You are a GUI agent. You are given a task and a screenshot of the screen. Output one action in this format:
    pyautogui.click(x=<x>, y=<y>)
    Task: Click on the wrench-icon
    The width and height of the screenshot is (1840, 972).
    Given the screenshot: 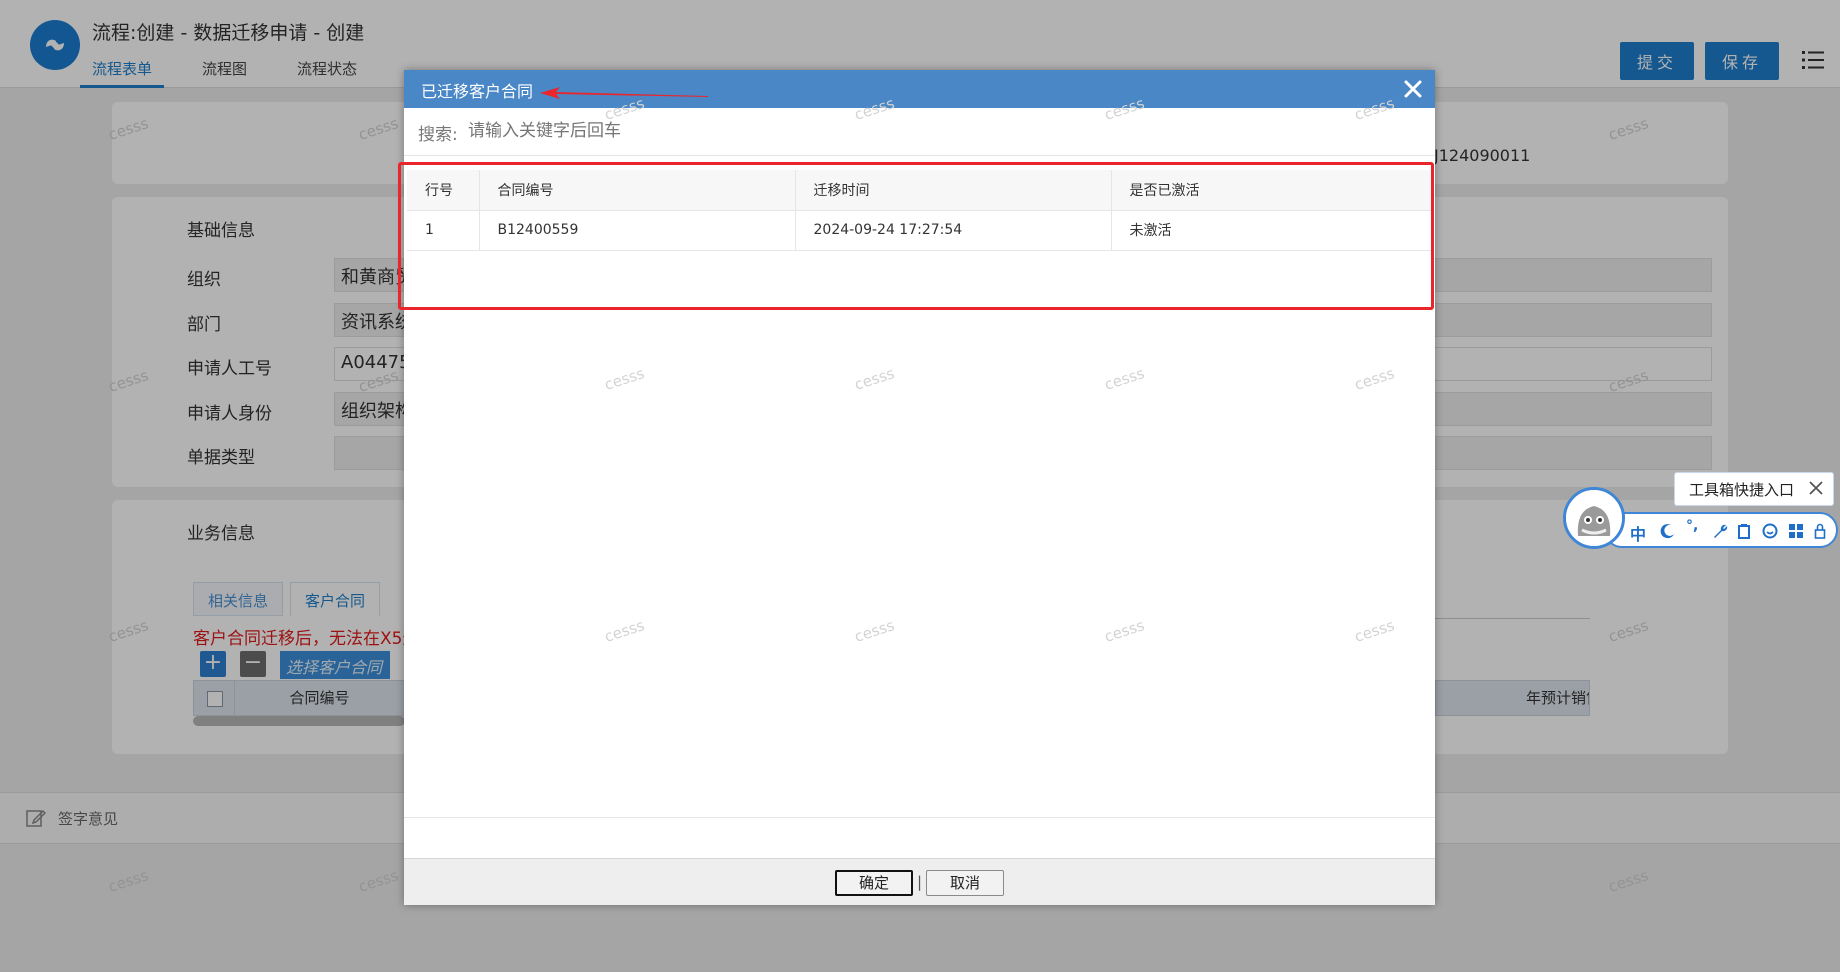 What is the action you would take?
    pyautogui.click(x=1720, y=531)
    